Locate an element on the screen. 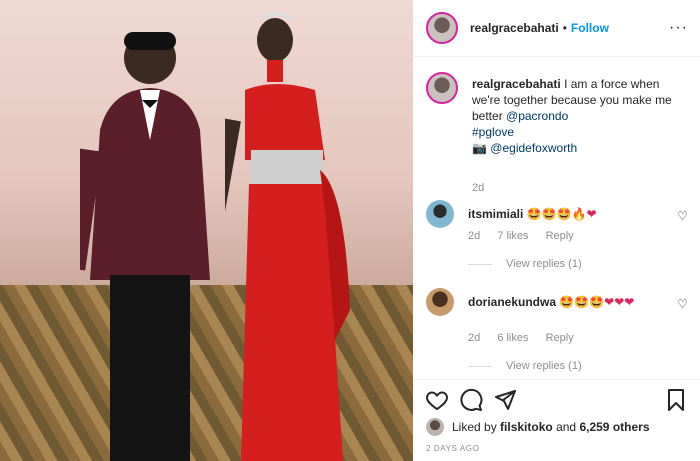 Image resolution: width=700 pixels, height=461 pixels. comment-text: itsmimiali 🤩🤩🤩🔥❤ is located at coordinates (568, 214).